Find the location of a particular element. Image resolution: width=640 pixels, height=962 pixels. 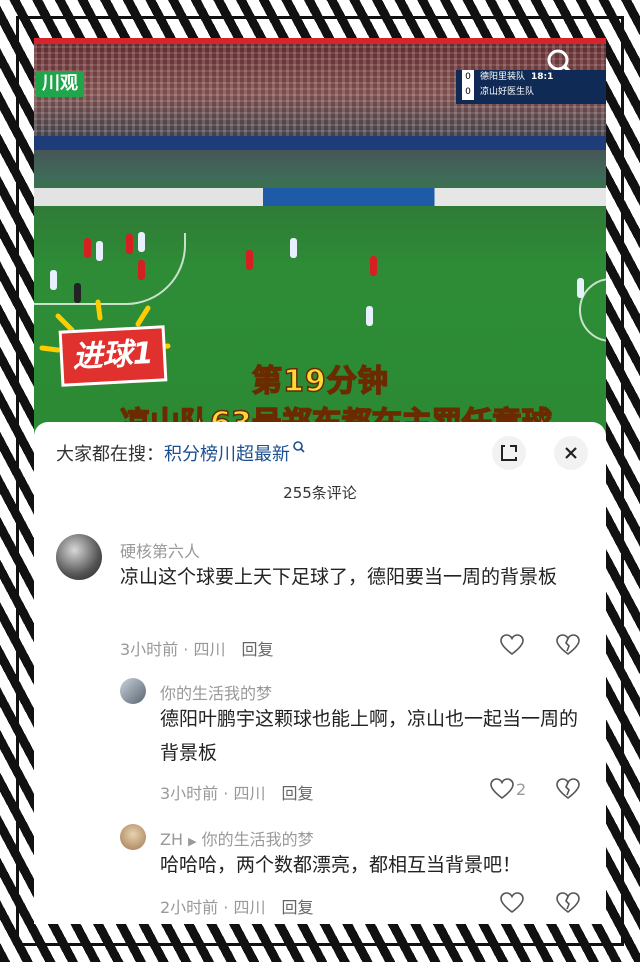

comment-username: ZH is located at coordinates (171, 839).